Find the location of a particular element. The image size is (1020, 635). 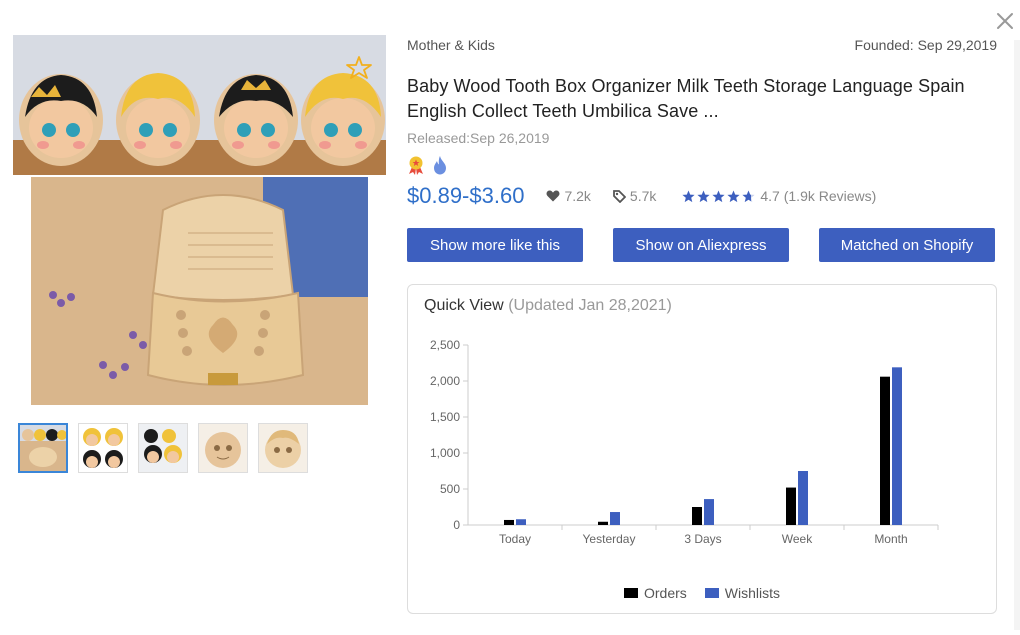

legend-wishlists-label: Wishlists is located at coordinates (752, 593).